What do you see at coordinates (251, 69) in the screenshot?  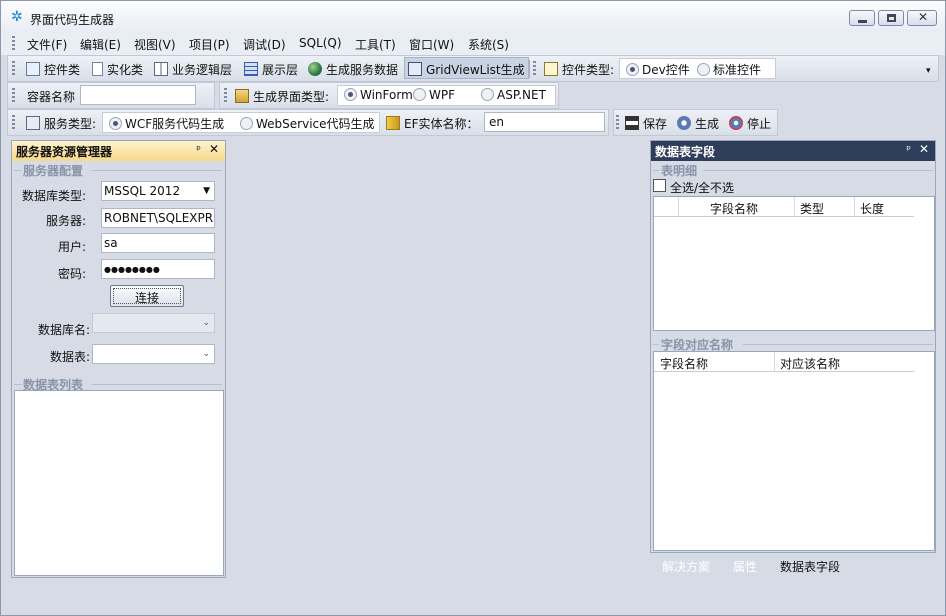 I see `grid-icon` at bounding box center [251, 69].